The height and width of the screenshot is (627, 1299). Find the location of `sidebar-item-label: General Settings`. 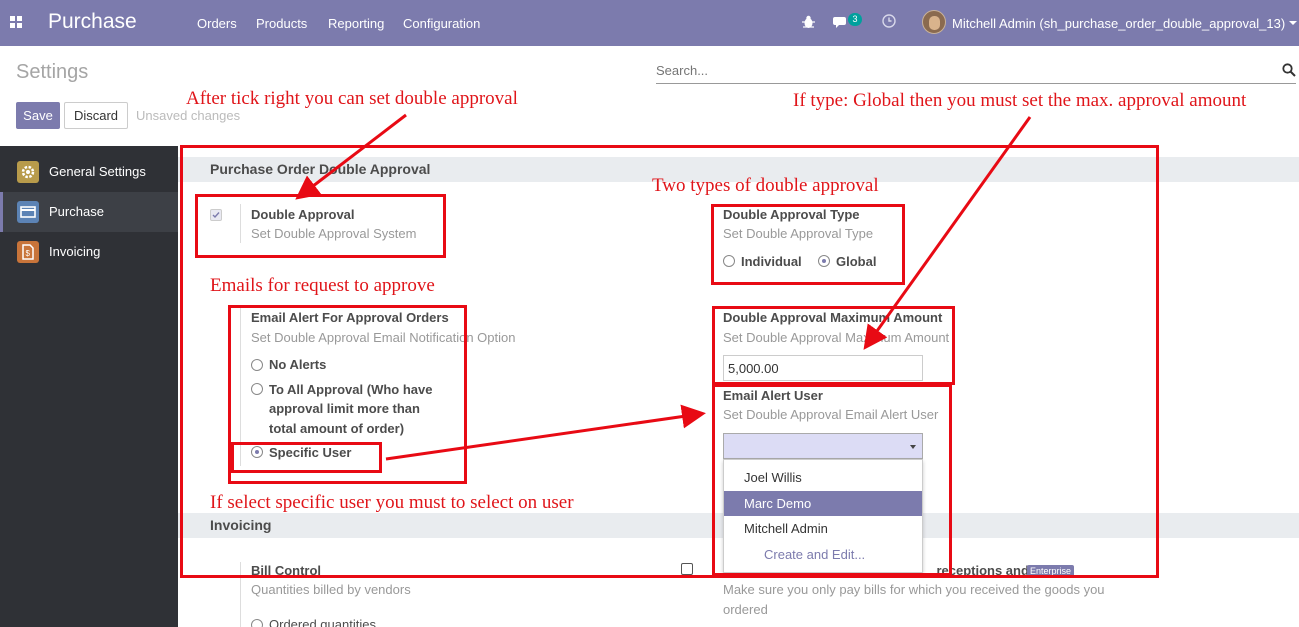

sidebar-item-label: General Settings is located at coordinates (97, 171).